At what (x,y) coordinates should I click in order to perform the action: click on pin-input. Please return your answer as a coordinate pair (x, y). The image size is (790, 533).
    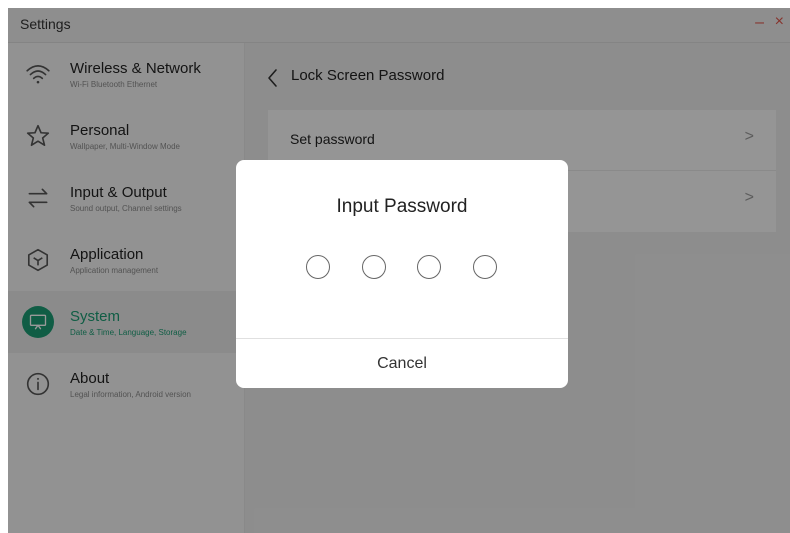
    Looking at the image, I should click on (402, 269).